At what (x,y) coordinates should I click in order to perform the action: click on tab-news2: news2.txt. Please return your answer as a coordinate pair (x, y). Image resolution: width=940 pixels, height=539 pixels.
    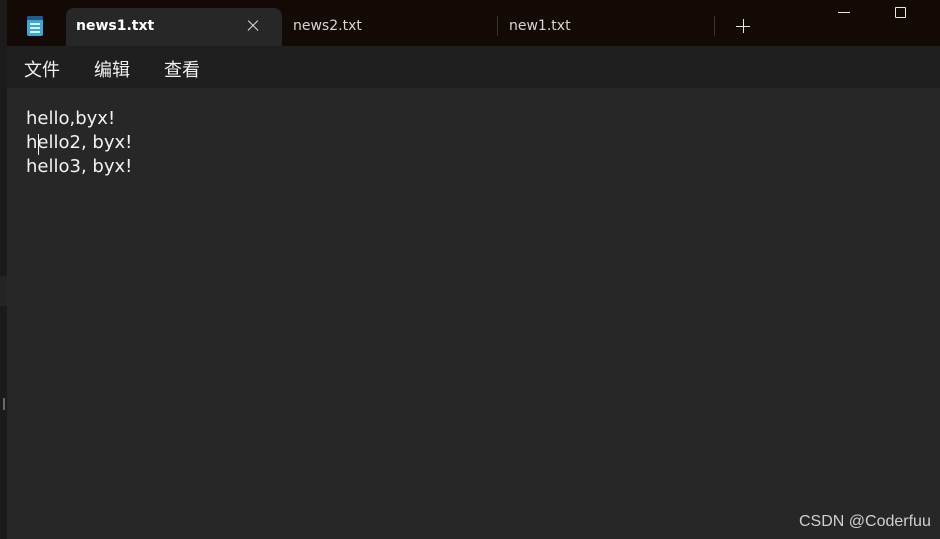
    Looking at the image, I should click on (393, 27).